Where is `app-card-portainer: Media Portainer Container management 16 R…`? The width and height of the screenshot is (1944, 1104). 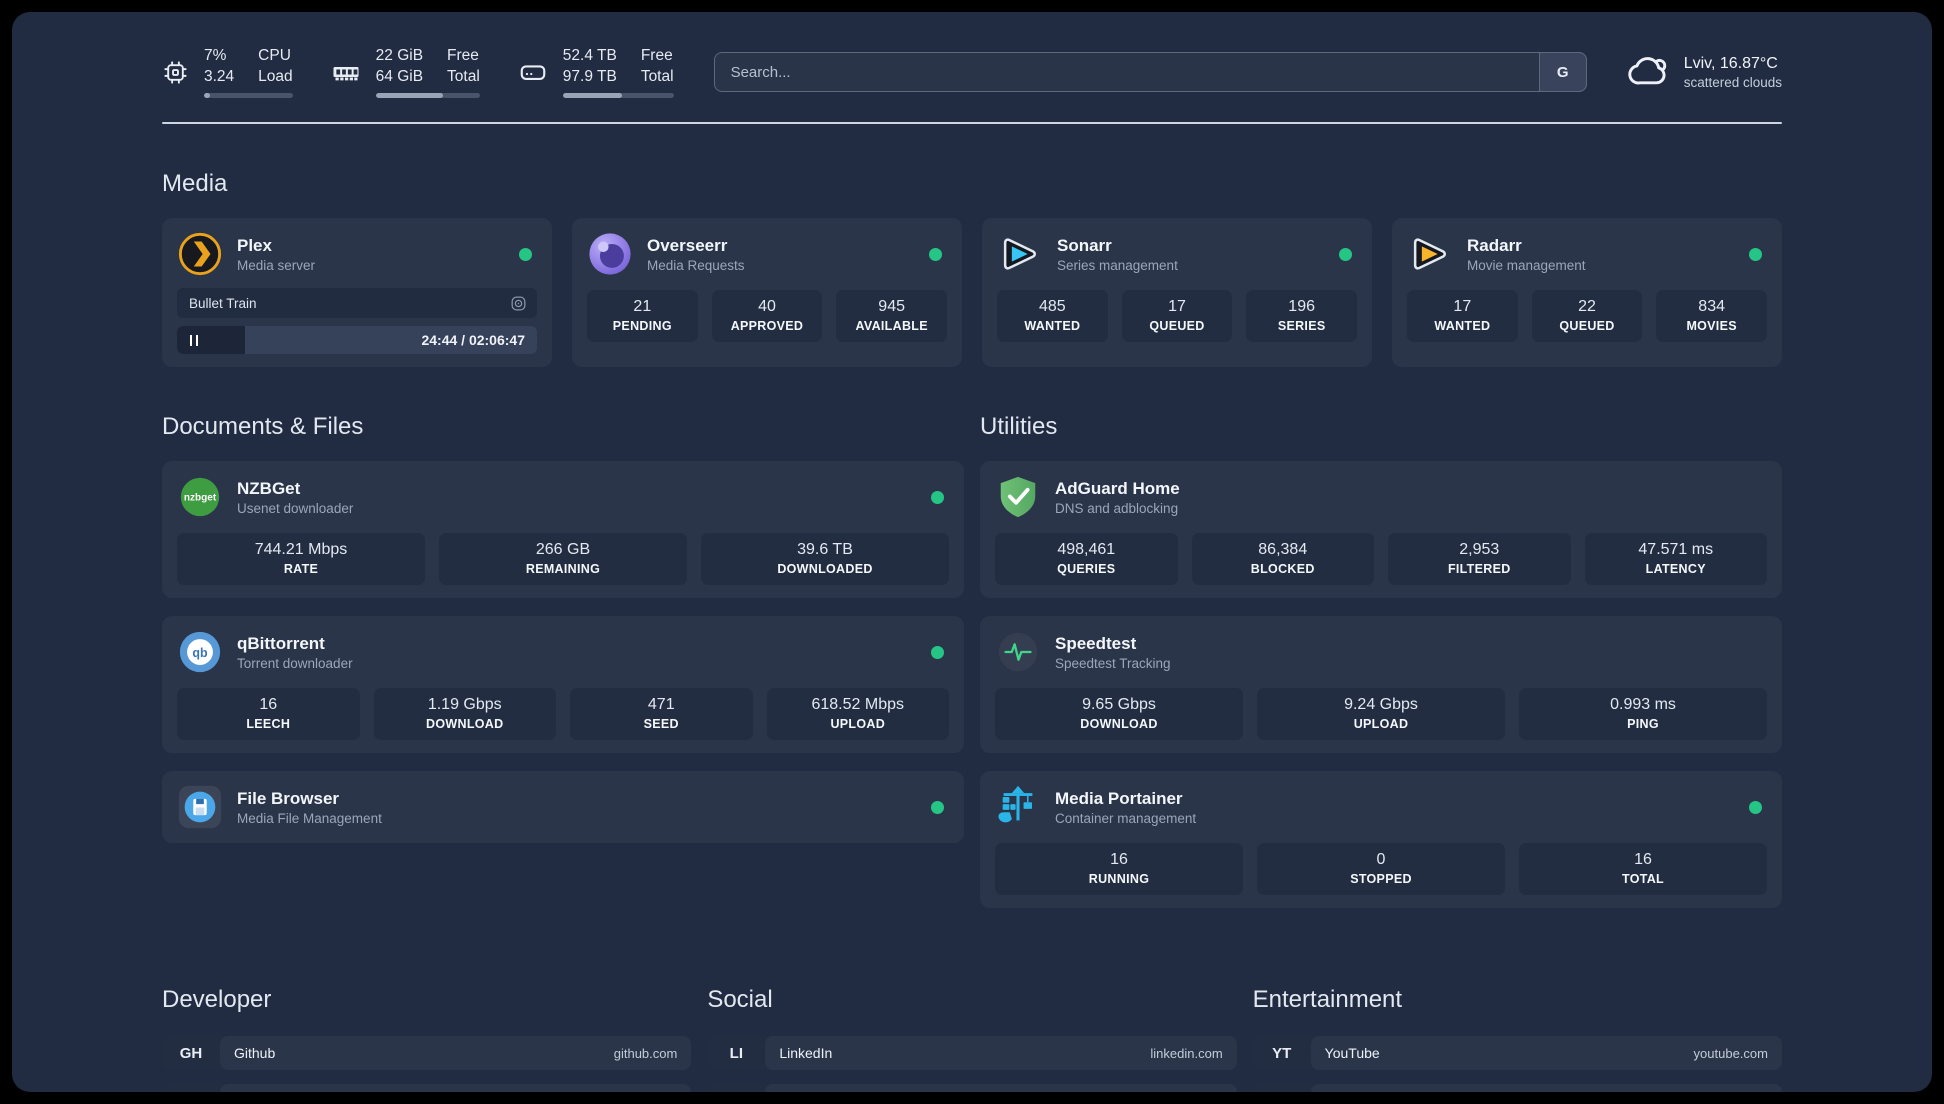
app-card-portainer: Media Portainer Container management 16 R… is located at coordinates (1381, 839).